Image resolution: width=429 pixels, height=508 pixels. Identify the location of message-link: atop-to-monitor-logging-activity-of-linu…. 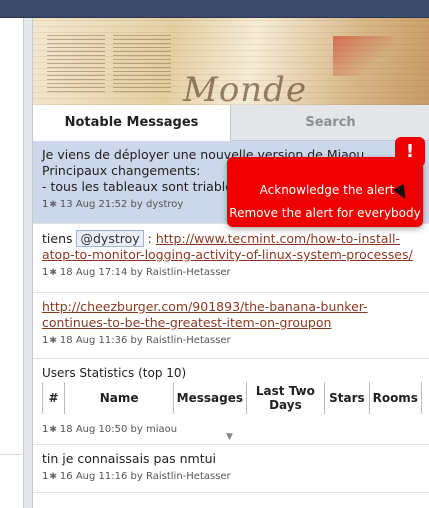
(227, 254).